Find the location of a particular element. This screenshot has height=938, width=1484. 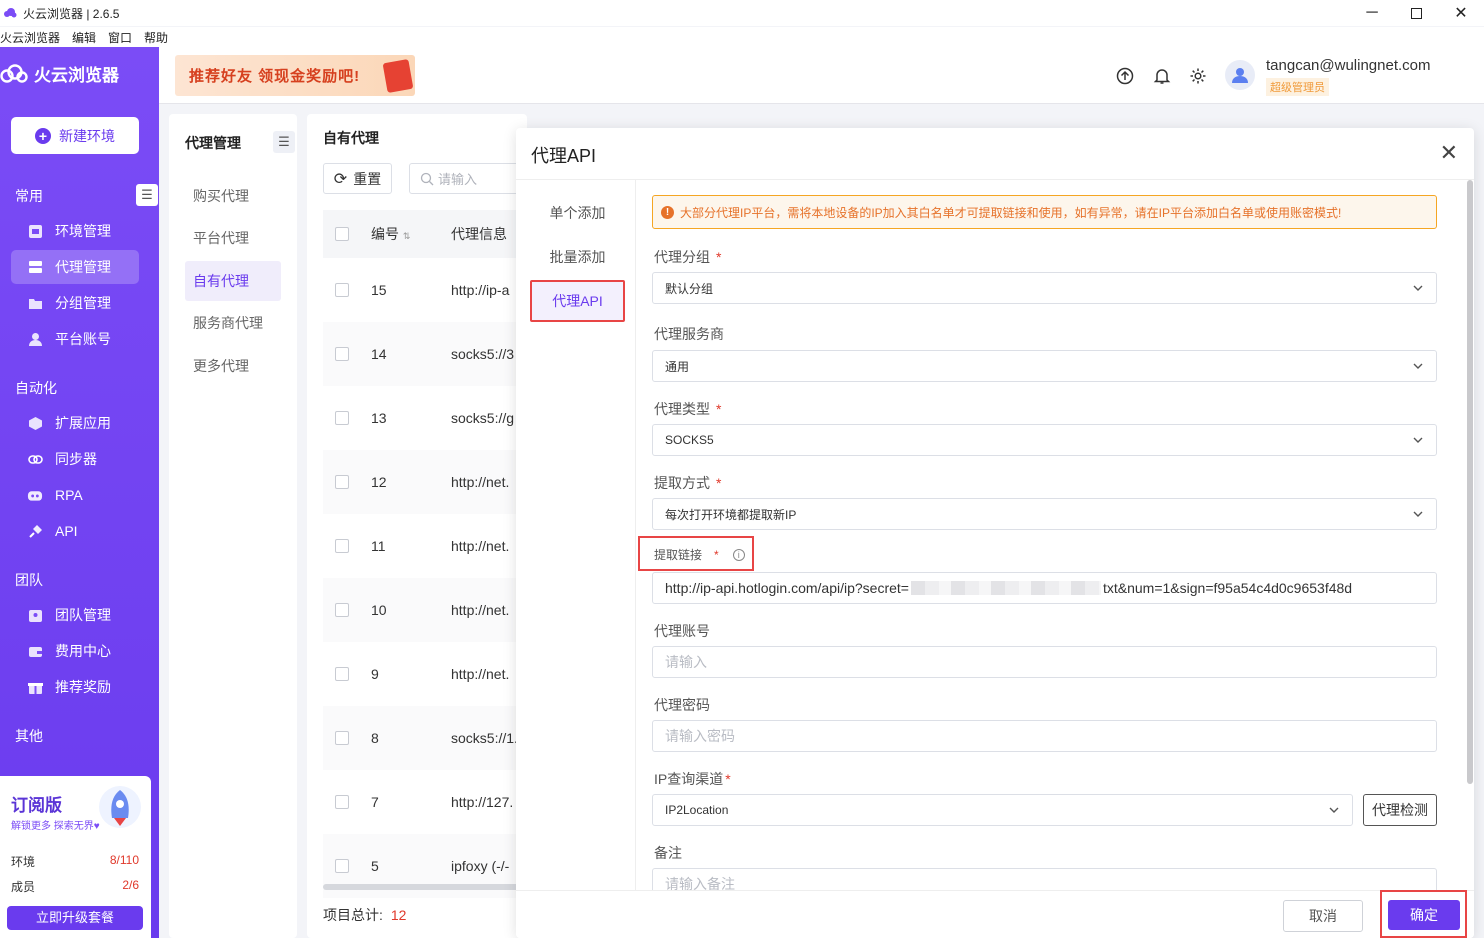

sidebar-item-rpa: RPA is located at coordinates (75, 495).